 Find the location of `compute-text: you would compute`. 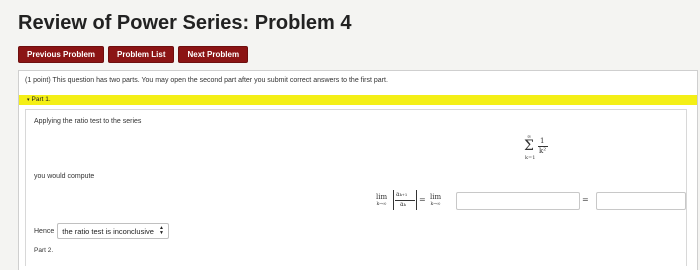

compute-text: you would compute is located at coordinates (64, 176).